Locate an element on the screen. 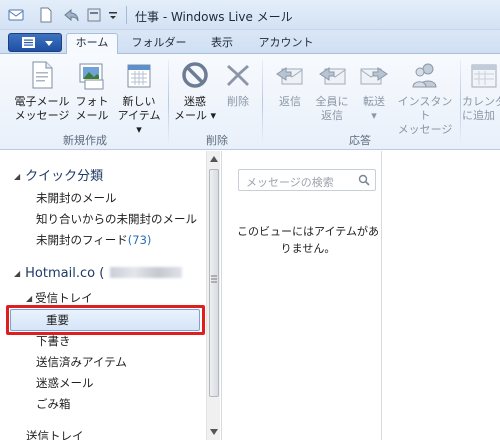  forward-label-2: ▾ is located at coordinates (374, 115).